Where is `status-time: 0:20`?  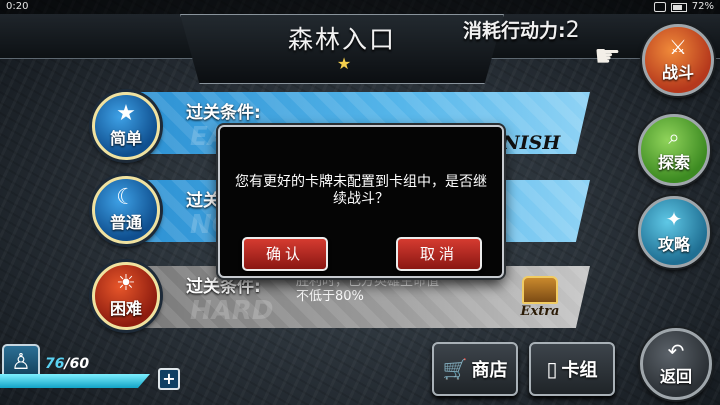 status-time: 0:20 is located at coordinates (17, 6).